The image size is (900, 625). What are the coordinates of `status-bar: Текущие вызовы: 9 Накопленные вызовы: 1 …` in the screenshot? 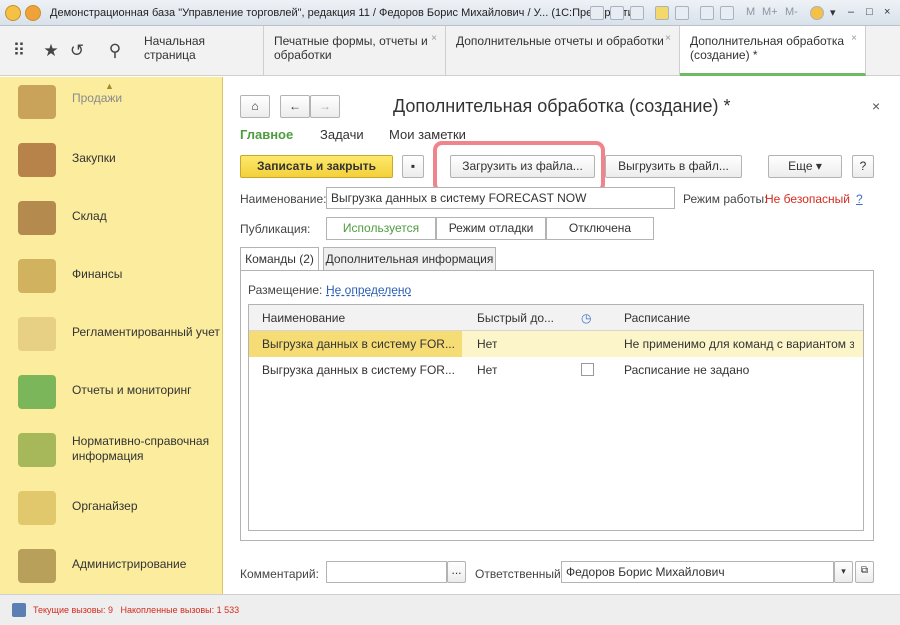 It's located at (450, 609).